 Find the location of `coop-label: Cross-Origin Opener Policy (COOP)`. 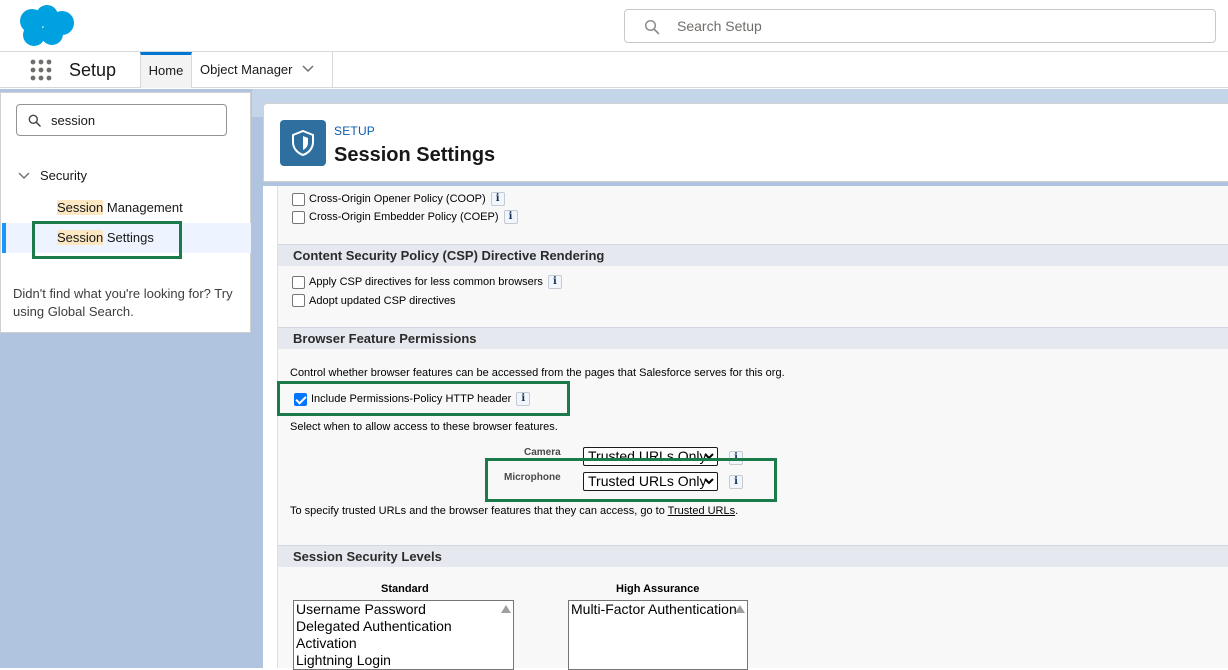

coop-label: Cross-Origin Opener Policy (COOP) is located at coordinates (397, 199).